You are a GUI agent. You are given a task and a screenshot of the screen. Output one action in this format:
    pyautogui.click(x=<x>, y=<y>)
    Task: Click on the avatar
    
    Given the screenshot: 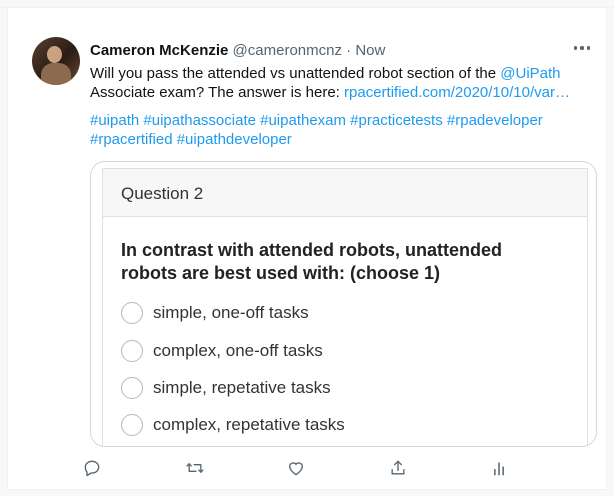 What is the action you would take?
    pyautogui.click(x=56, y=61)
    